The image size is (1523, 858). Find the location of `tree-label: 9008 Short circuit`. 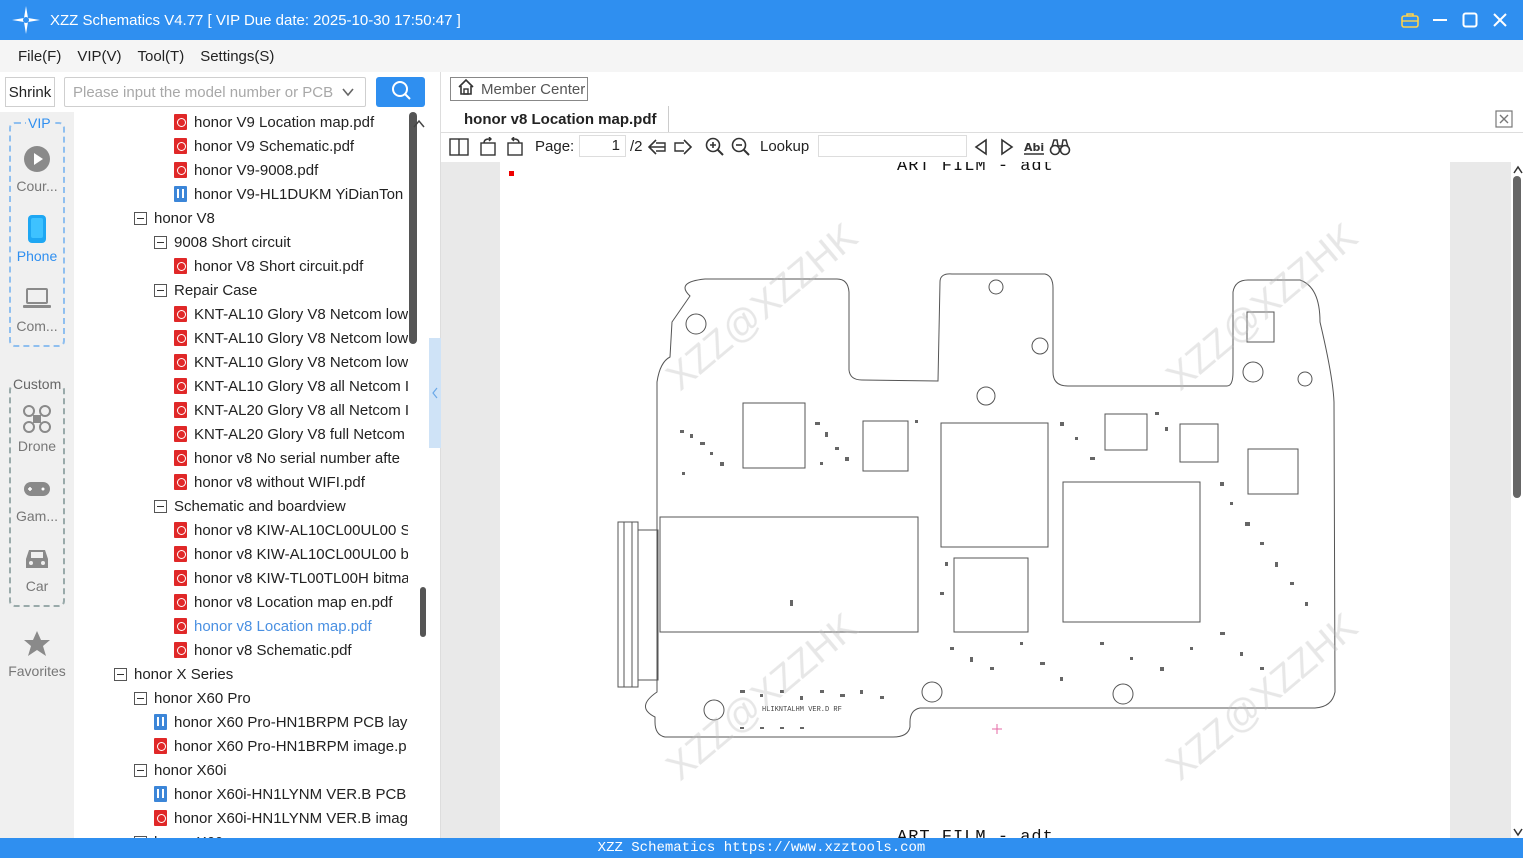

tree-label: 9008 Short circuit is located at coordinates (232, 242).